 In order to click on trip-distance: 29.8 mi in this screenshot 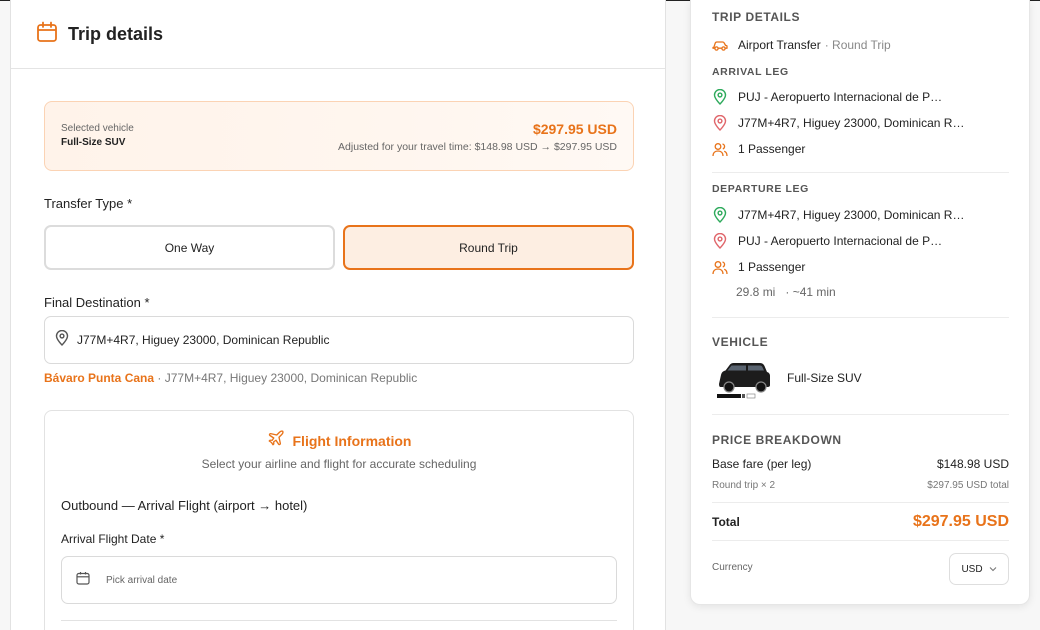, I will do `click(756, 292)`.